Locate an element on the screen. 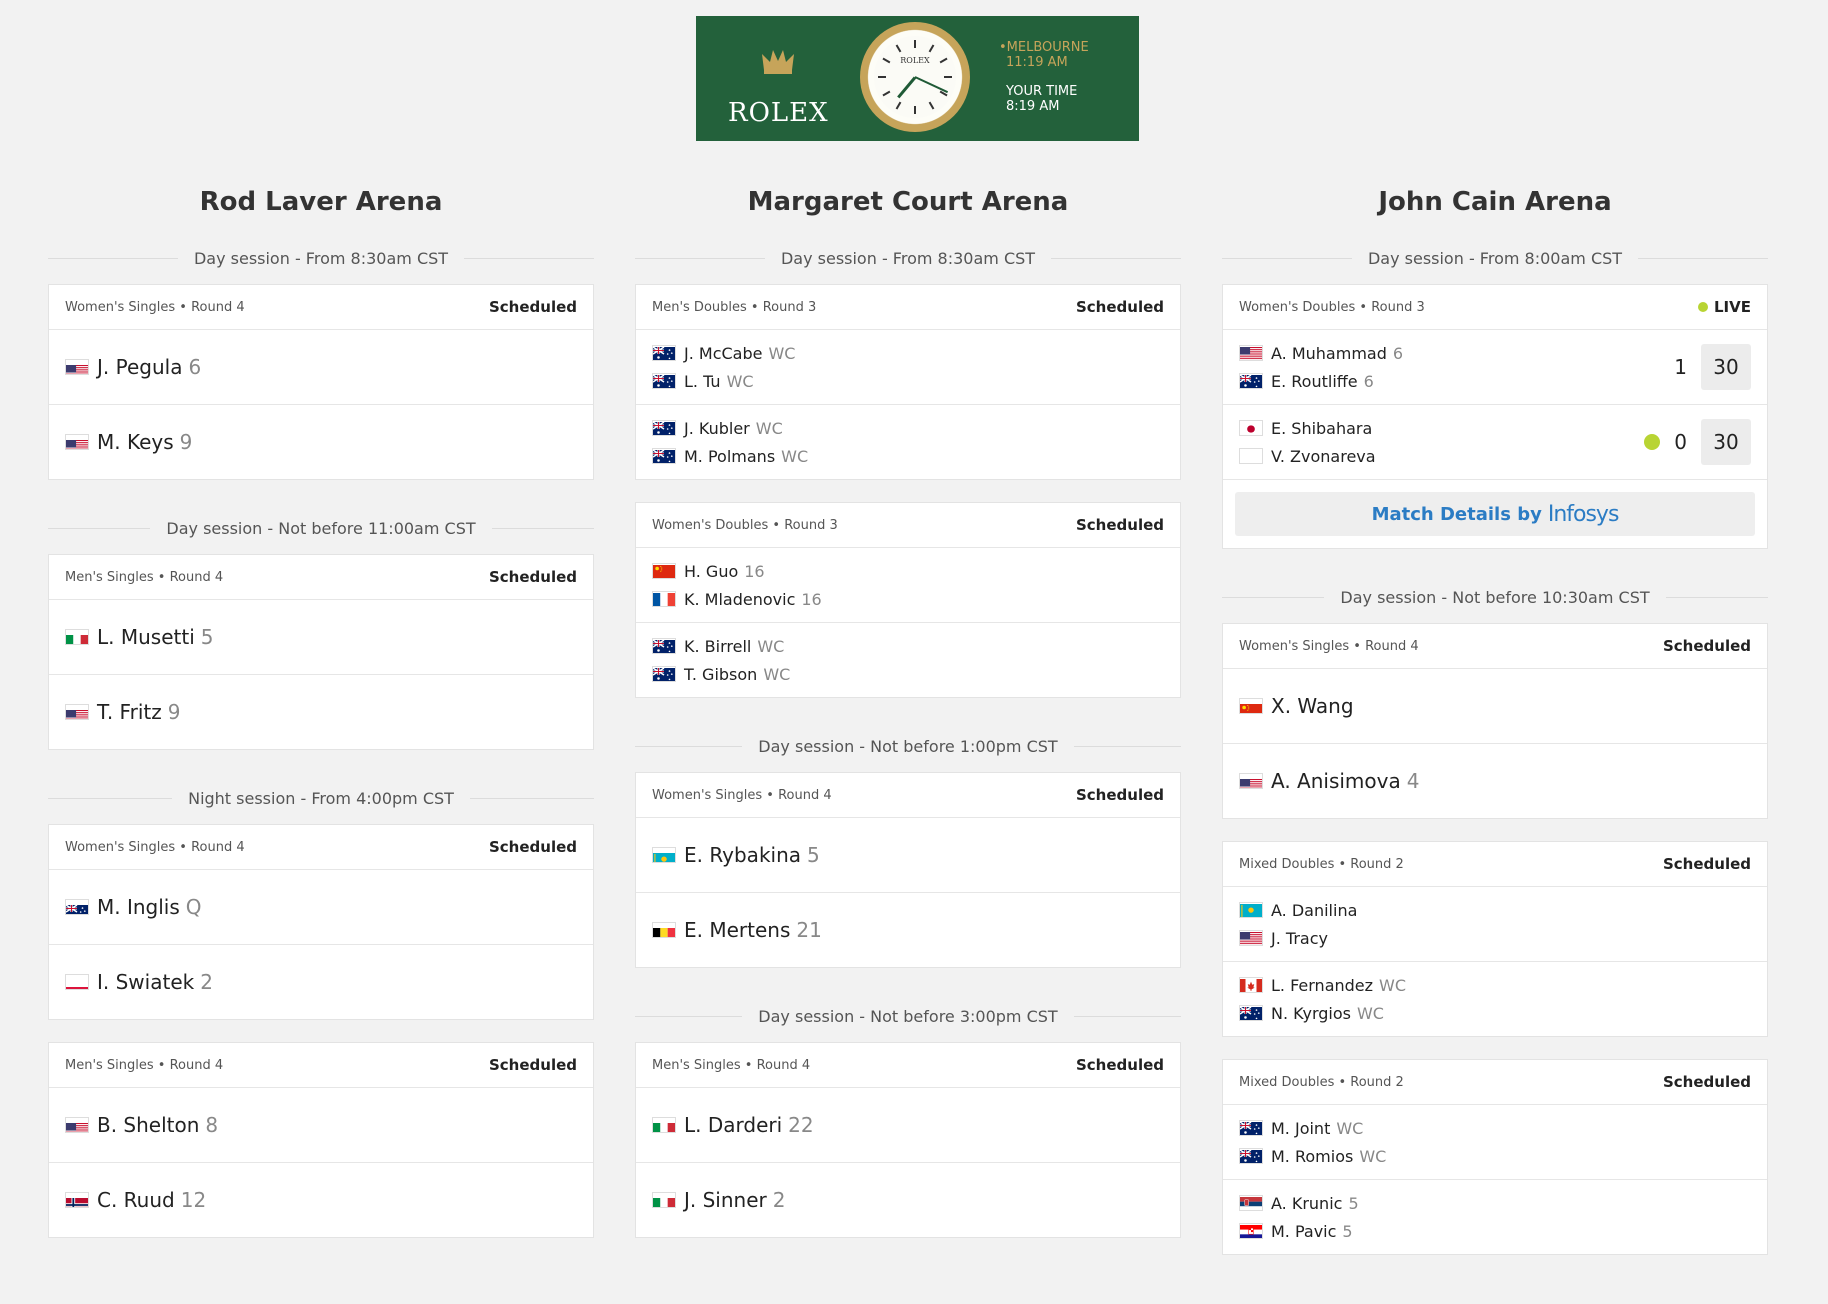 The height and width of the screenshot is (1304, 1828). player-k-mladenovic: K. Mladenovic 16 is located at coordinates (908, 599).